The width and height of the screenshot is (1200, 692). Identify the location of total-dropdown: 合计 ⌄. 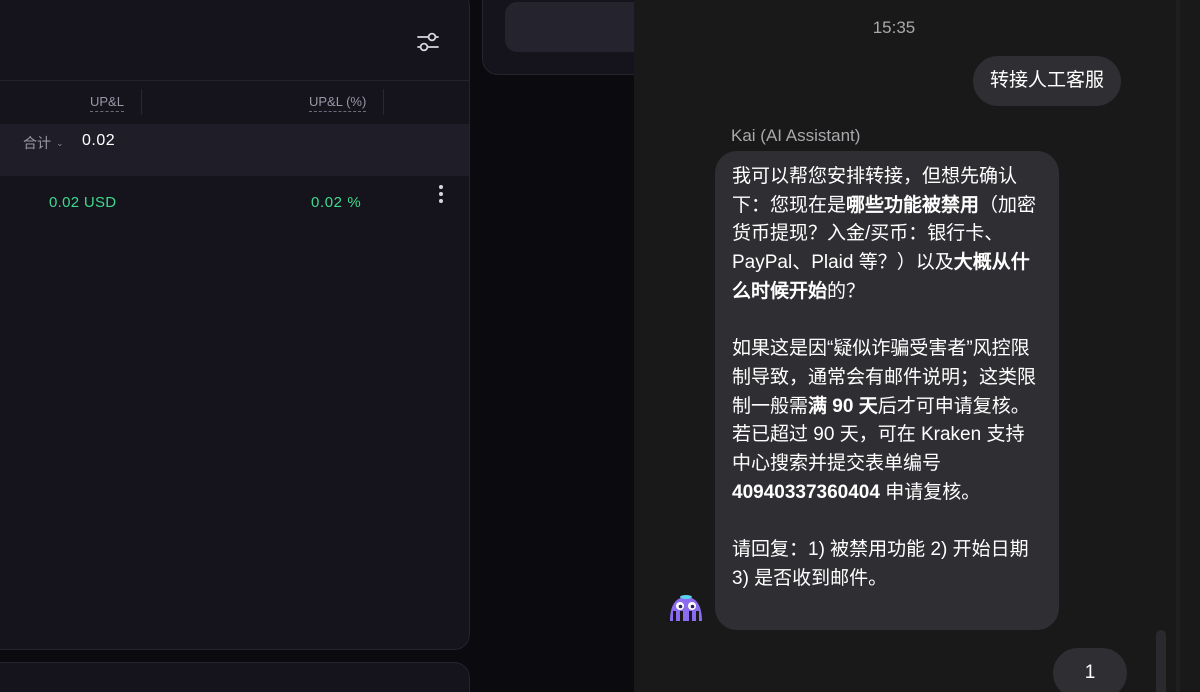
(43, 143).